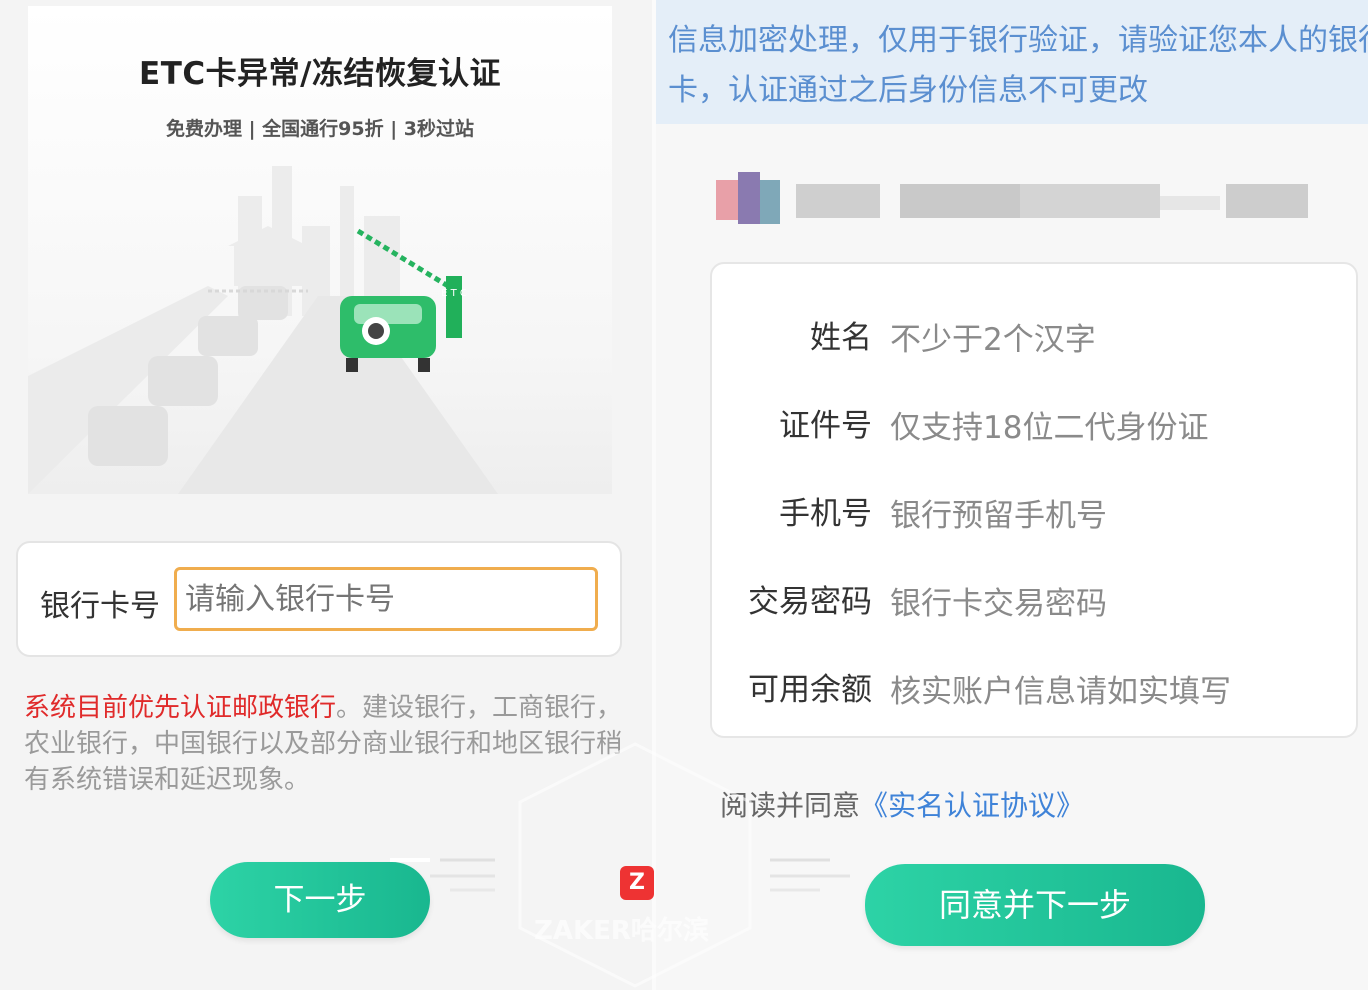  I want to click on bank-card-form: 银行卡号, so click(319, 599).